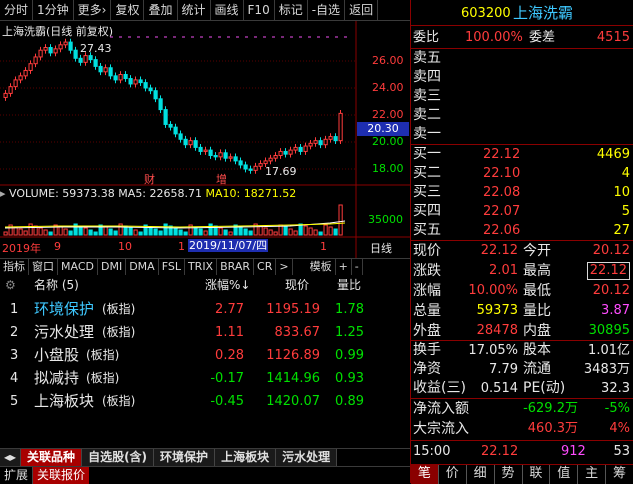  What do you see at coordinates (185, 457) in the screenshot?
I see `tab-huanjing: 环境保护` at bounding box center [185, 457].